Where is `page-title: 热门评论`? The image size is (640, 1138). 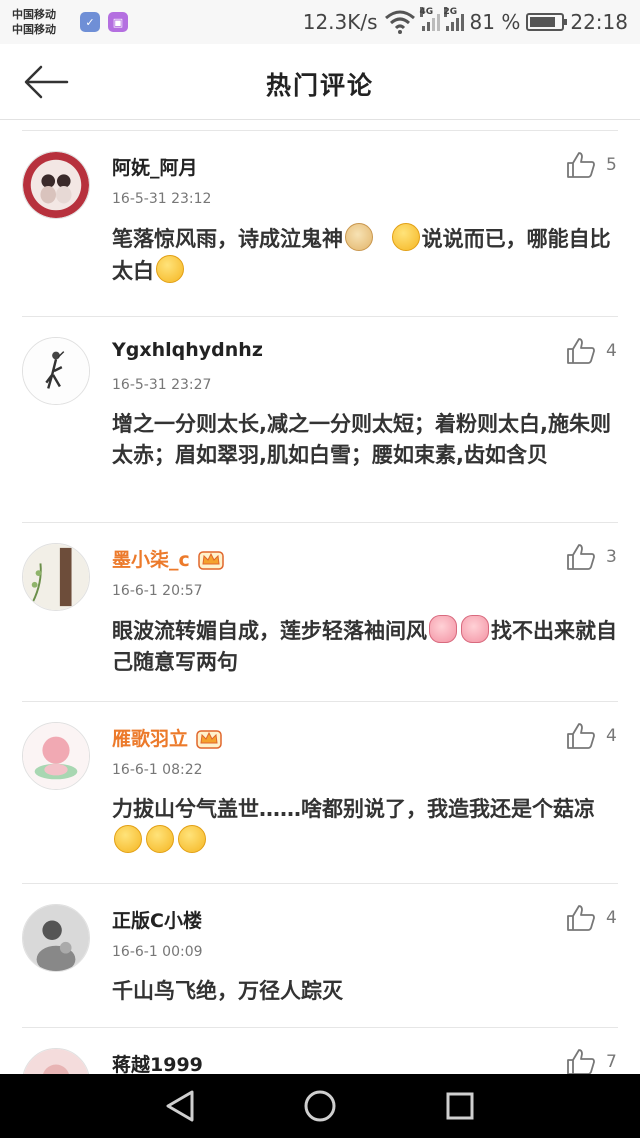 page-title: 热门评论 is located at coordinates (319, 85).